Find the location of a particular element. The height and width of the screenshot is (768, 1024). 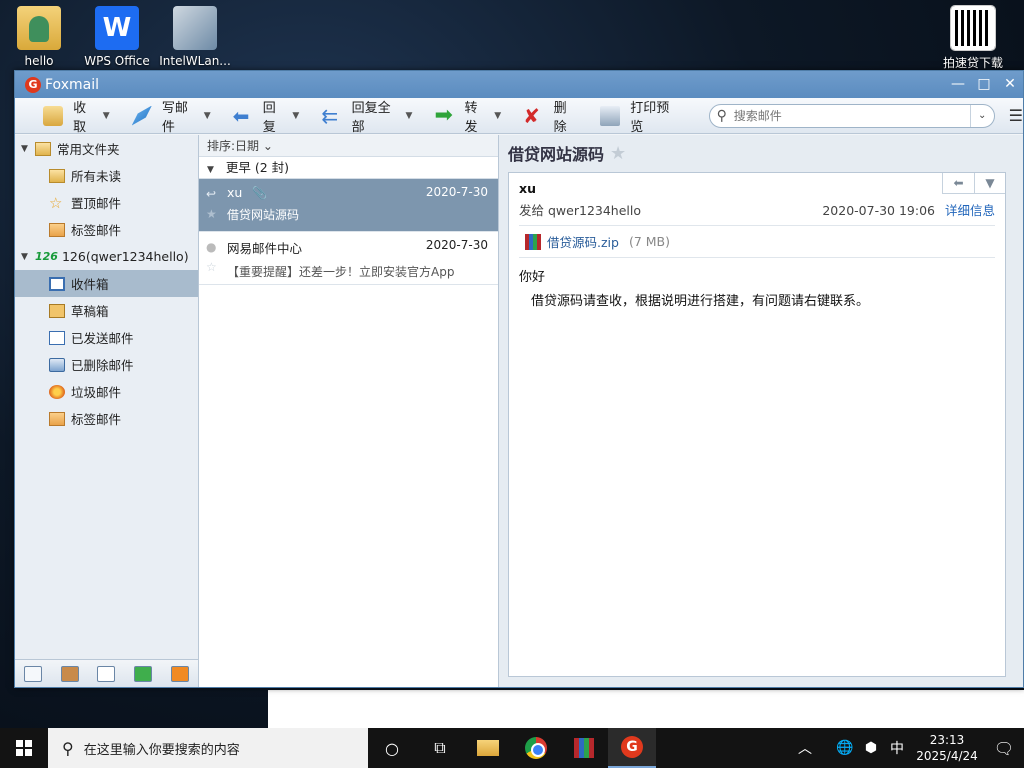

folder-group-common: ▼ 常用文件夹 is located at coordinates (106, 148).